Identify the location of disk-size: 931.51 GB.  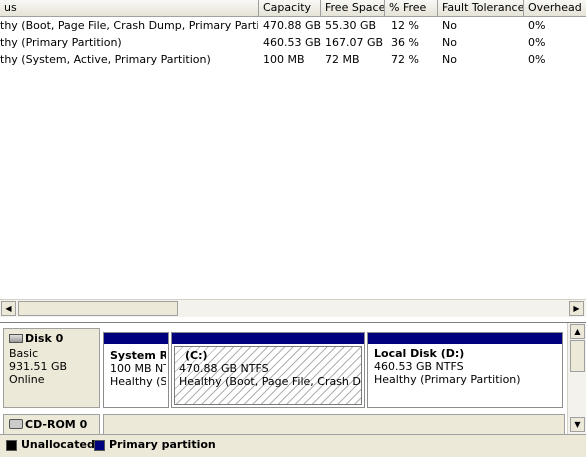
(38, 366).